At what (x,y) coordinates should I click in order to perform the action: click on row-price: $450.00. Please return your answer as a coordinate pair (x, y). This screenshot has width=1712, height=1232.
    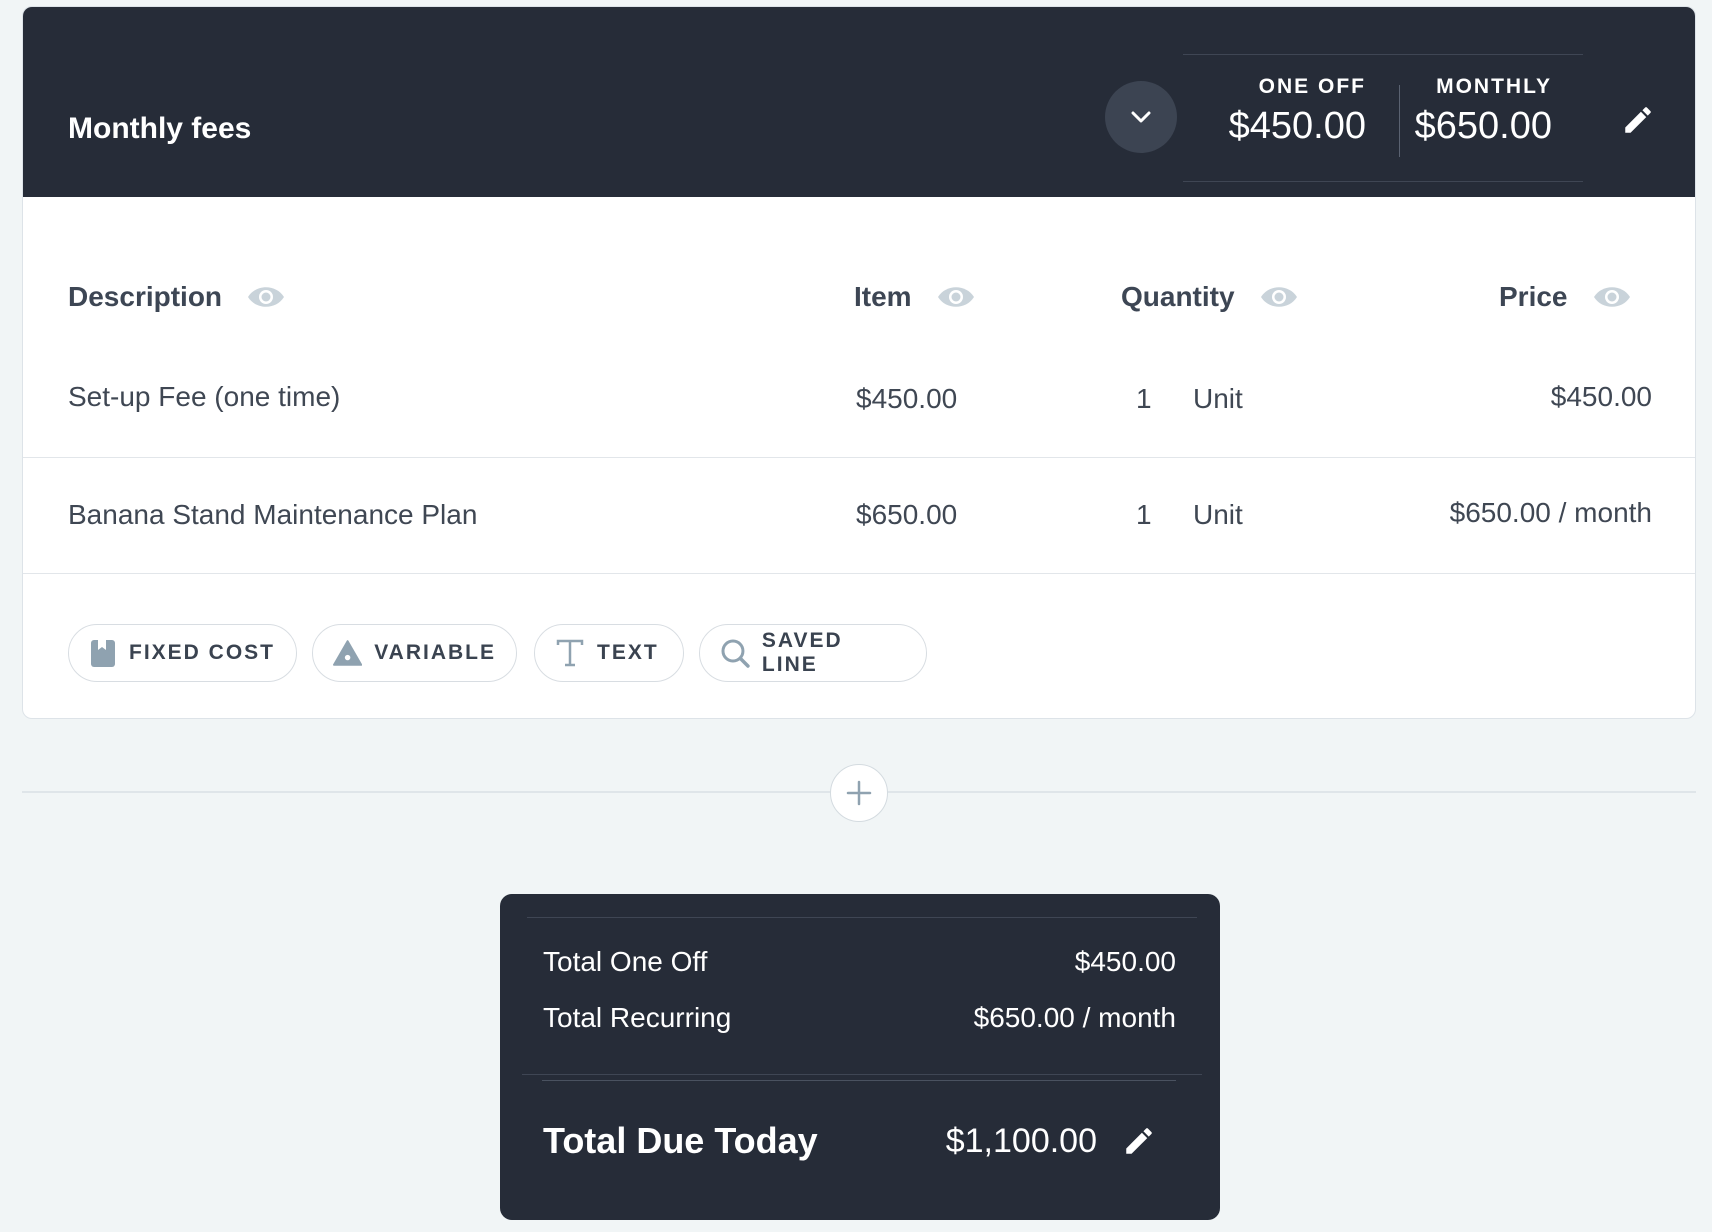
    Looking at the image, I should click on (1601, 396).